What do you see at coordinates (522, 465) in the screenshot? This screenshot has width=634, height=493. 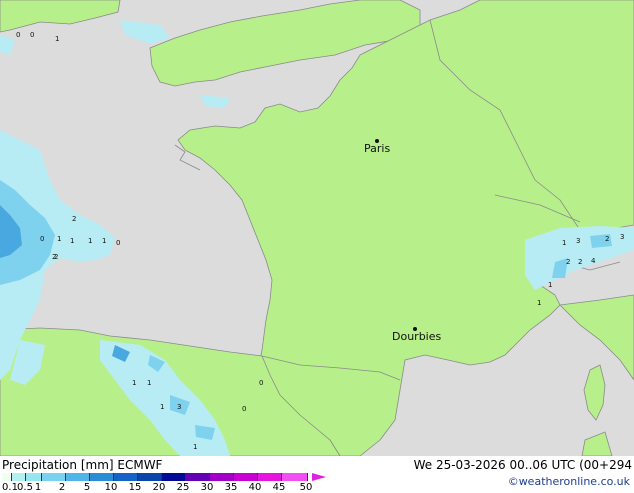 I see `forecast-datetime: We 25-03-2026 00..06 UTC (00+294` at bounding box center [522, 465].